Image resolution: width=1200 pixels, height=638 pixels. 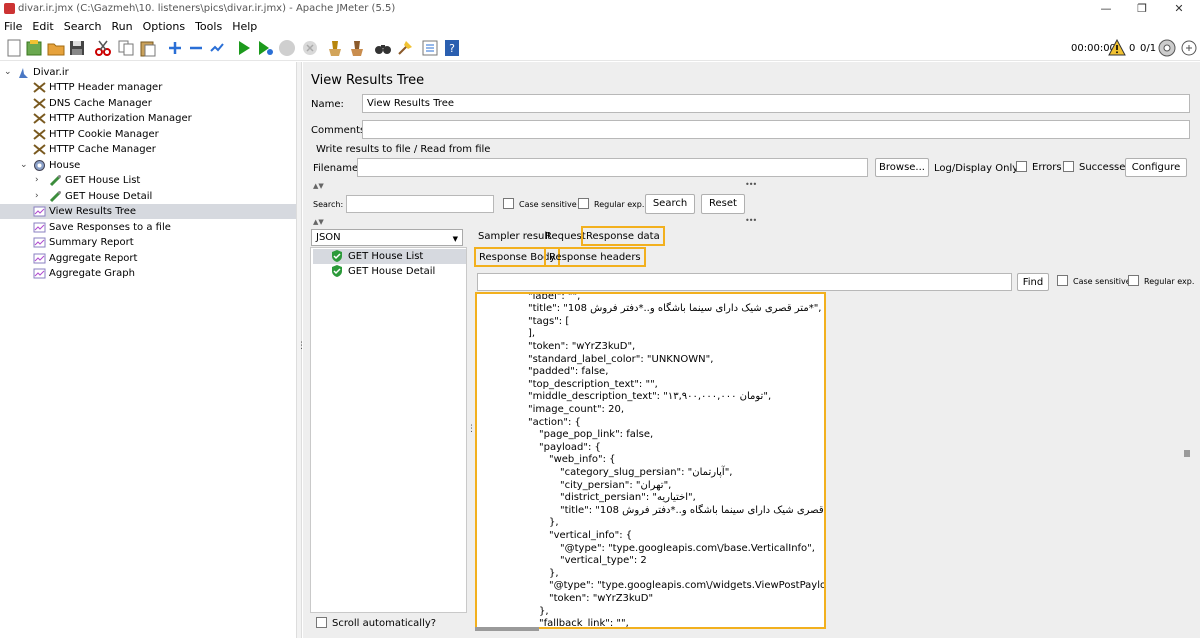 What do you see at coordinates (1033, 282) in the screenshot?
I see `find-button: Find` at bounding box center [1033, 282].